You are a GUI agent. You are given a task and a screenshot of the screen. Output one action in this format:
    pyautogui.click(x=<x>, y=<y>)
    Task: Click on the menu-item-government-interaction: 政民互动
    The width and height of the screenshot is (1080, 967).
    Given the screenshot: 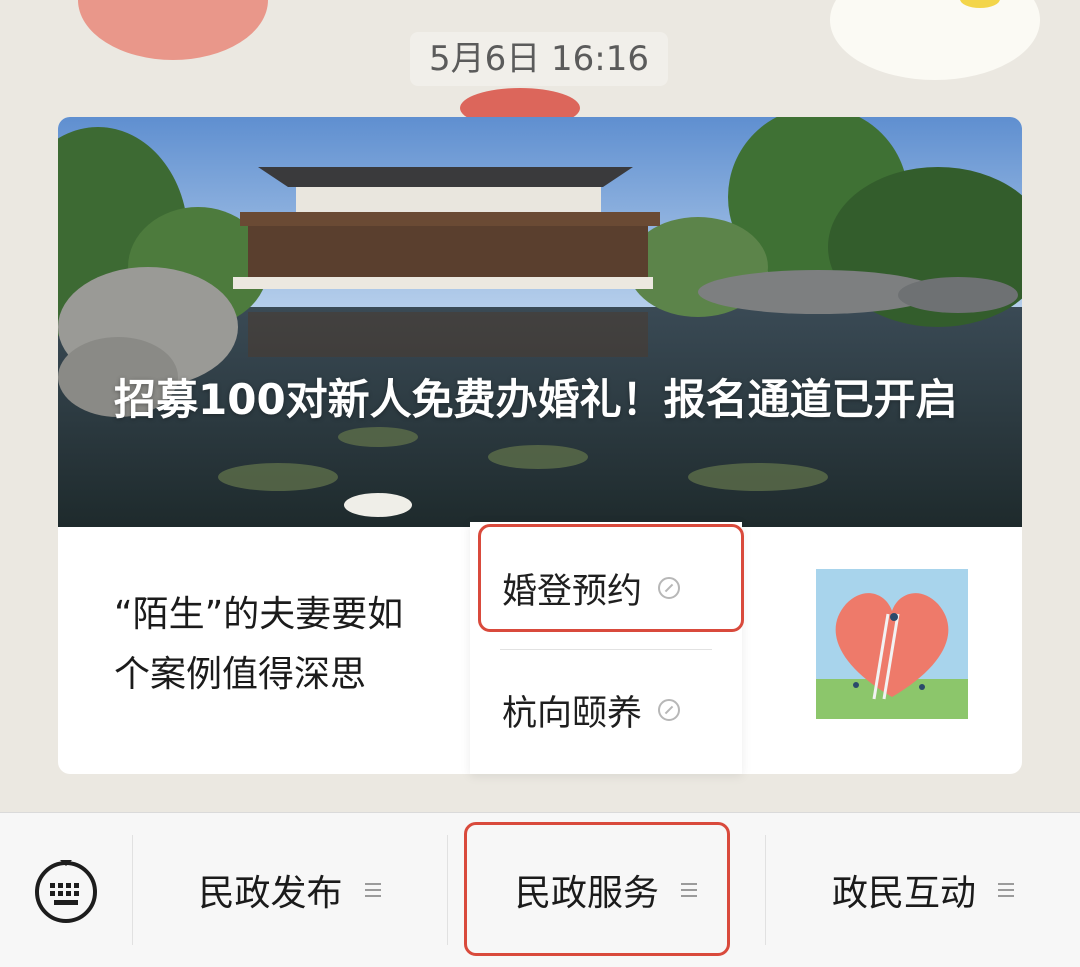 What is the action you would take?
    pyautogui.click(x=923, y=890)
    